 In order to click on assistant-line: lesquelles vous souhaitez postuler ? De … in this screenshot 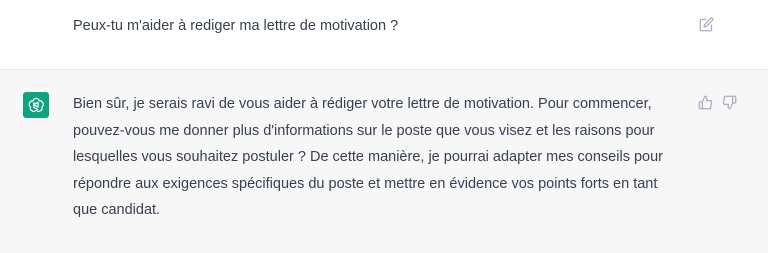, I will do `click(368, 157)`.